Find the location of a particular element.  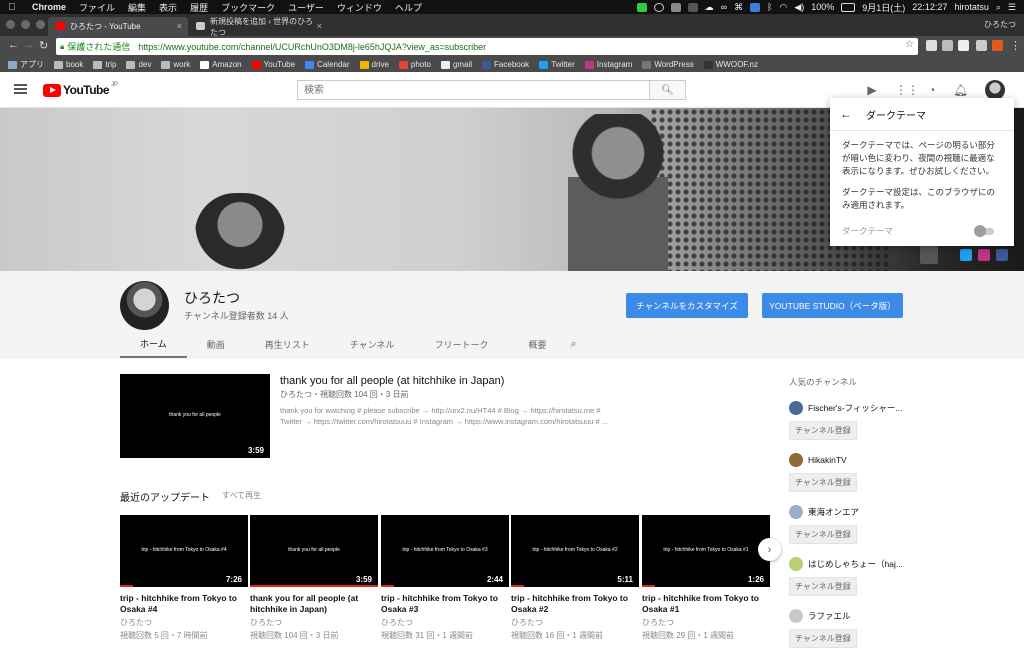

messages-icon: ◔ is located at coordinates (932, 90).